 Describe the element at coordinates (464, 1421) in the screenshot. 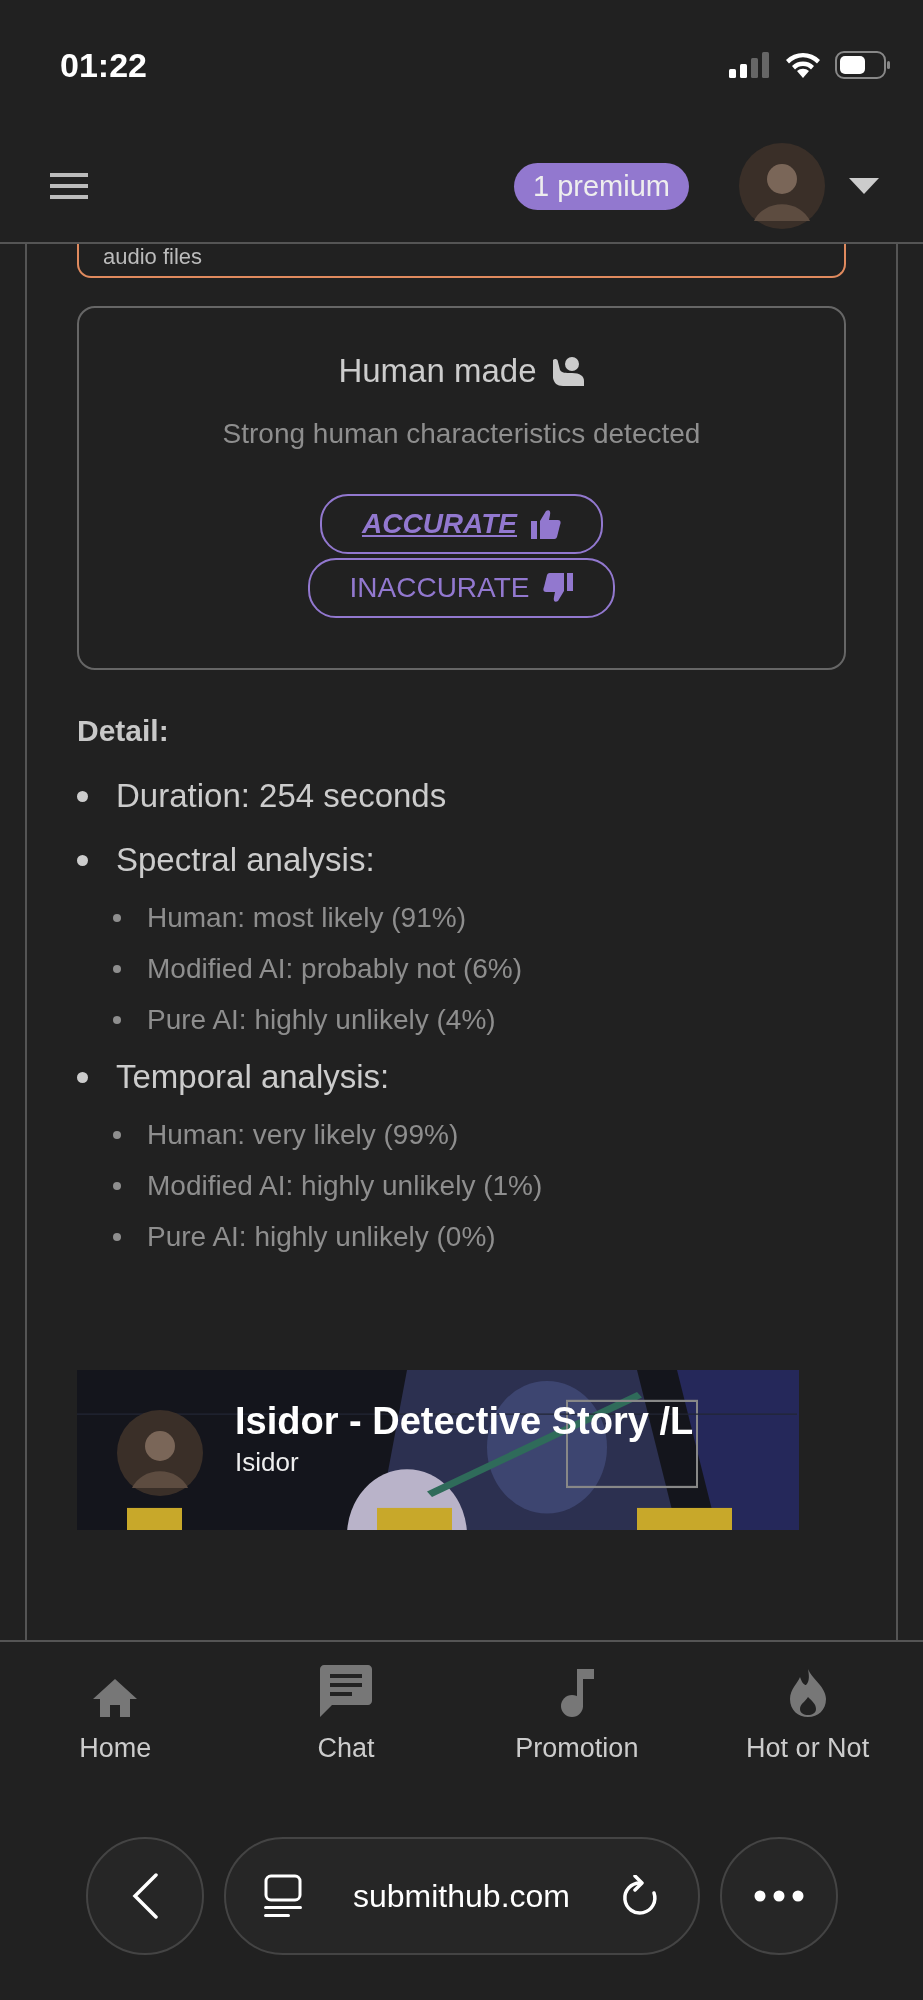

I see `video-title: Isidor - Detective Story /L` at that location.